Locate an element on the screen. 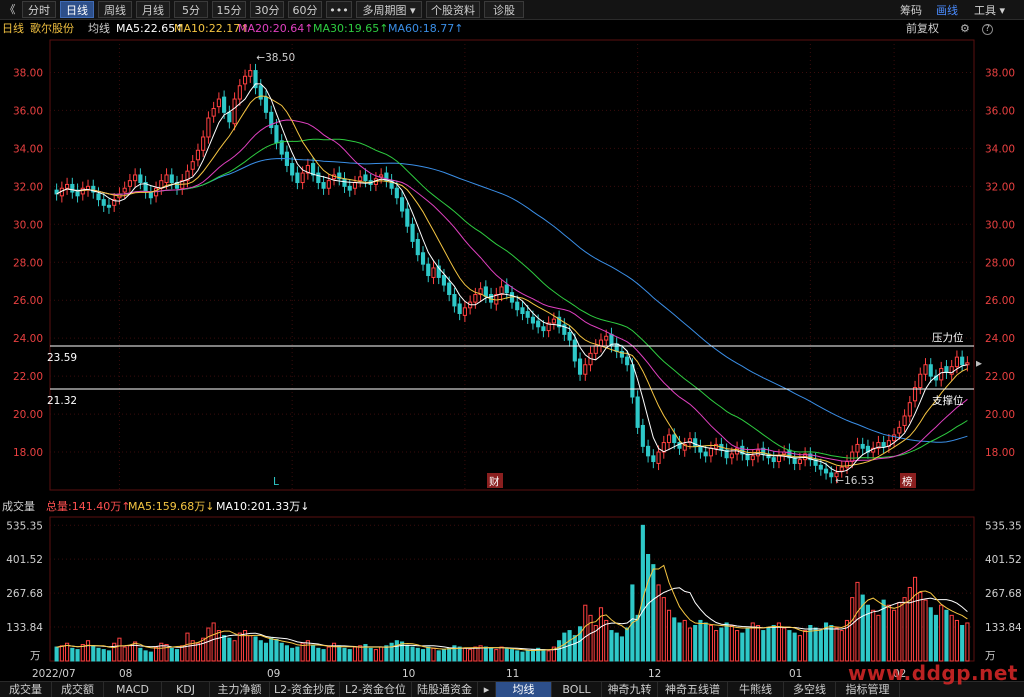  support-label: 支撑位 is located at coordinates (948, 400).